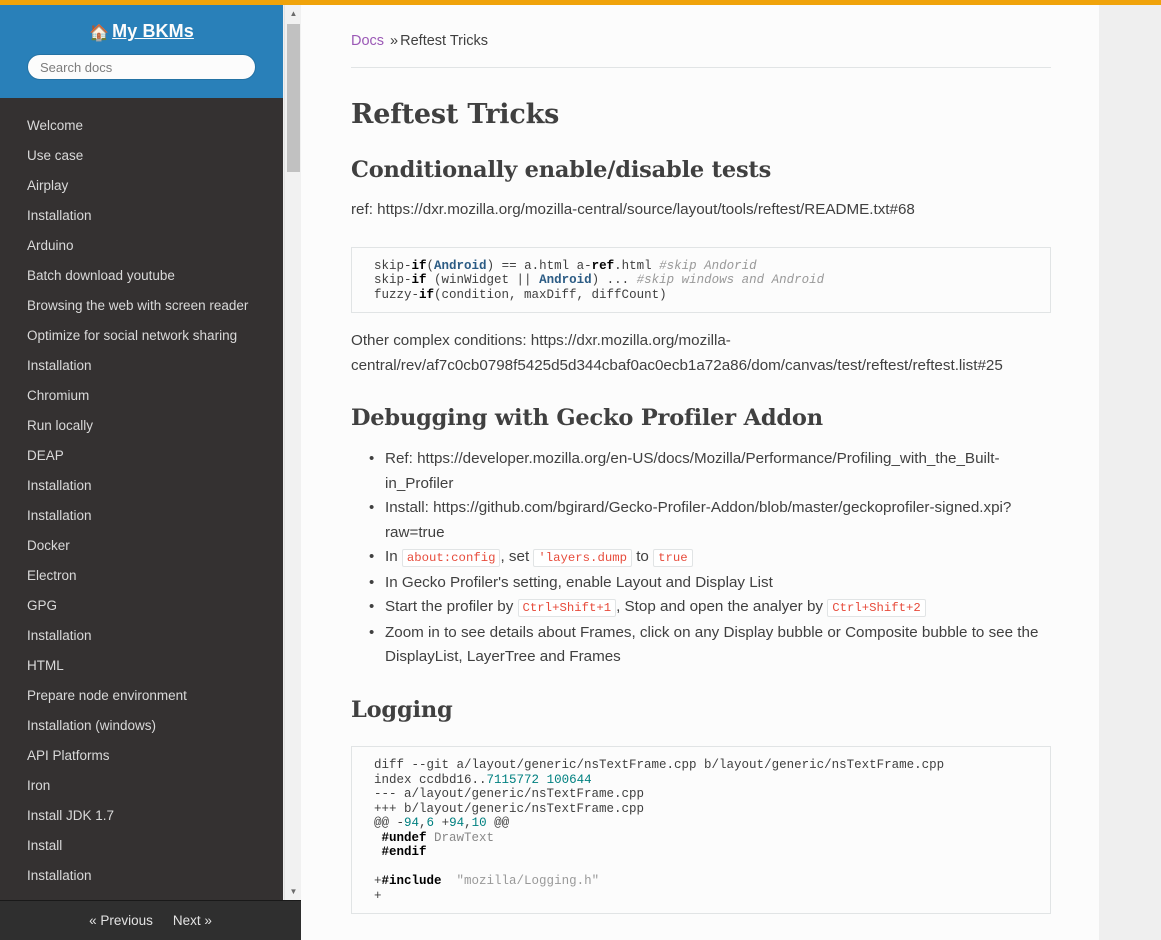 The width and height of the screenshot is (1161, 940). I want to click on sidebar-item-label: Install JDK 1.7, so click(141, 816).